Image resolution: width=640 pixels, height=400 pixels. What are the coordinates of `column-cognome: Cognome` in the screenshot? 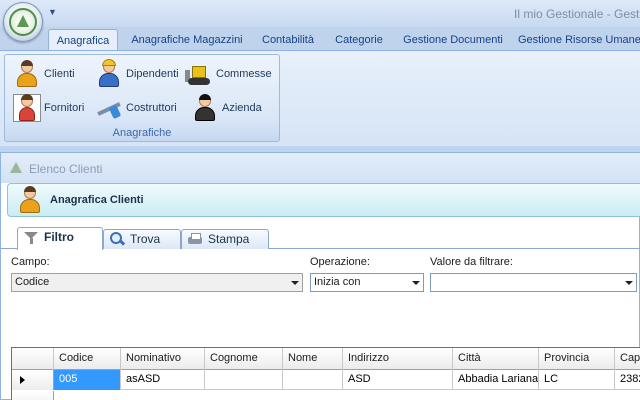 It's located at (244, 359).